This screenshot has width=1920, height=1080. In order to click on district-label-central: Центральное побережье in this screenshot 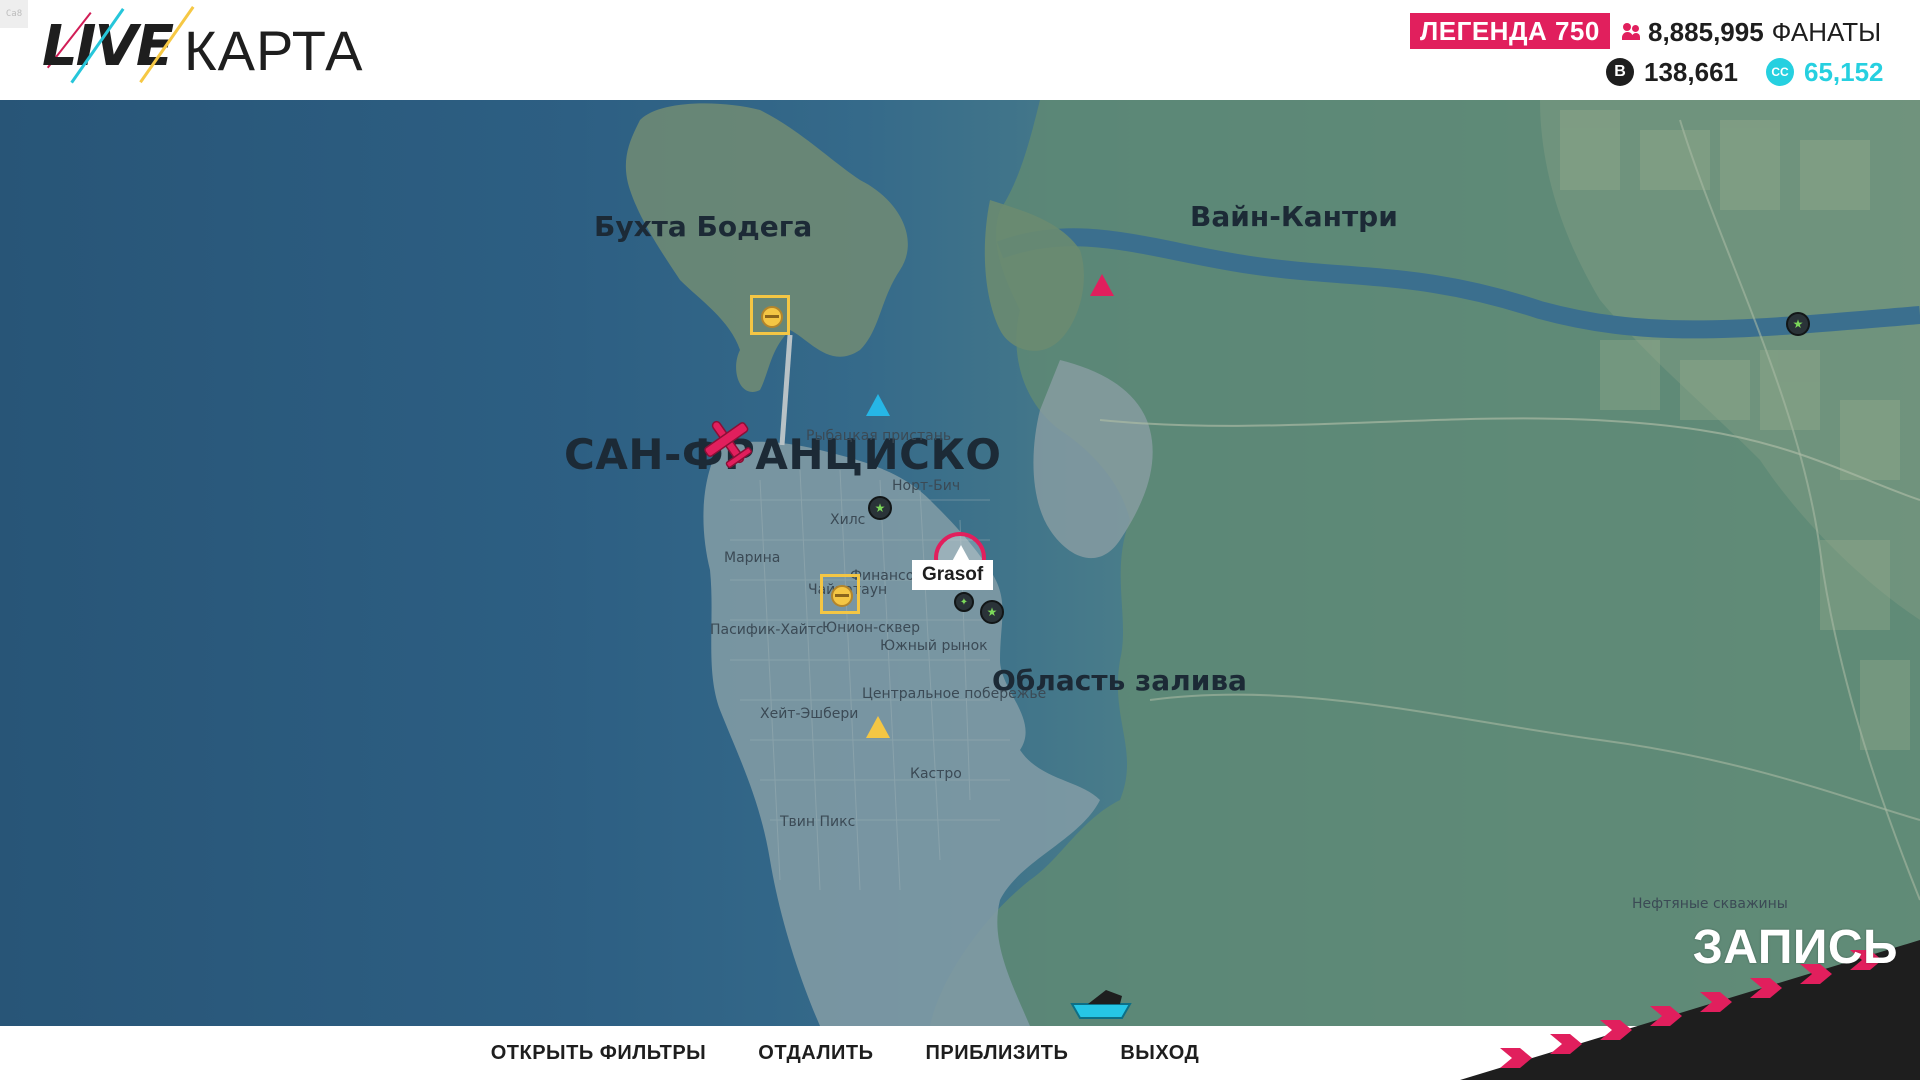, I will do `click(954, 694)`.